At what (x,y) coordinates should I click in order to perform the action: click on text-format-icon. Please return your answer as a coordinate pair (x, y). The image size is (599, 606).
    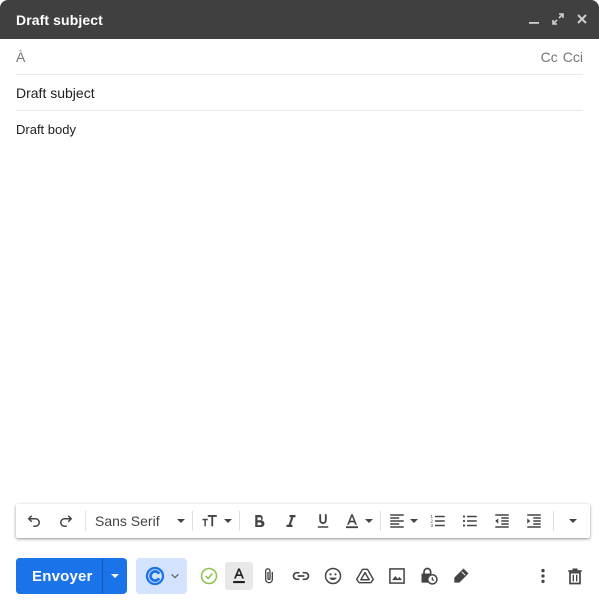
    Looking at the image, I should click on (239, 576).